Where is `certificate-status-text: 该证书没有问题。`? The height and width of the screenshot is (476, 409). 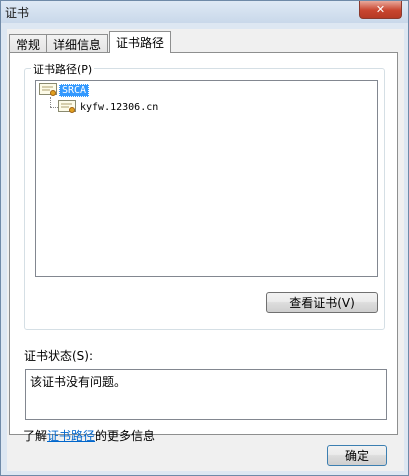
certificate-status-text: 该证书没有问题。 is located at coordinates (78, 382).